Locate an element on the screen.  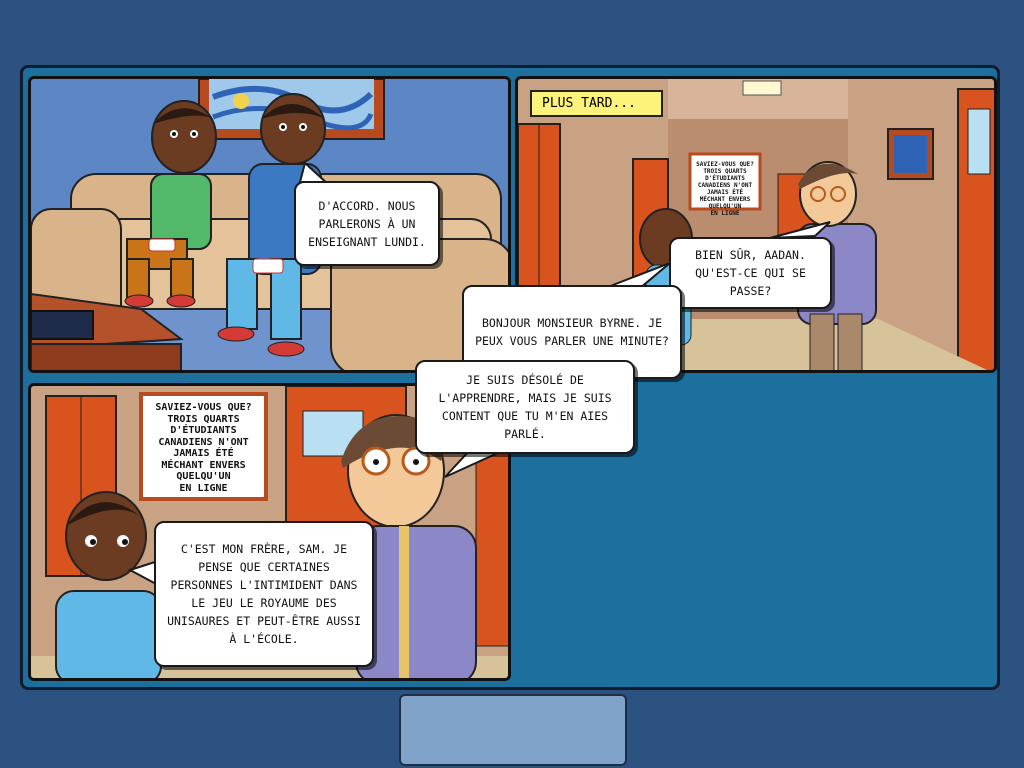
bottom-panel-button is located at coordinates (513, 730).